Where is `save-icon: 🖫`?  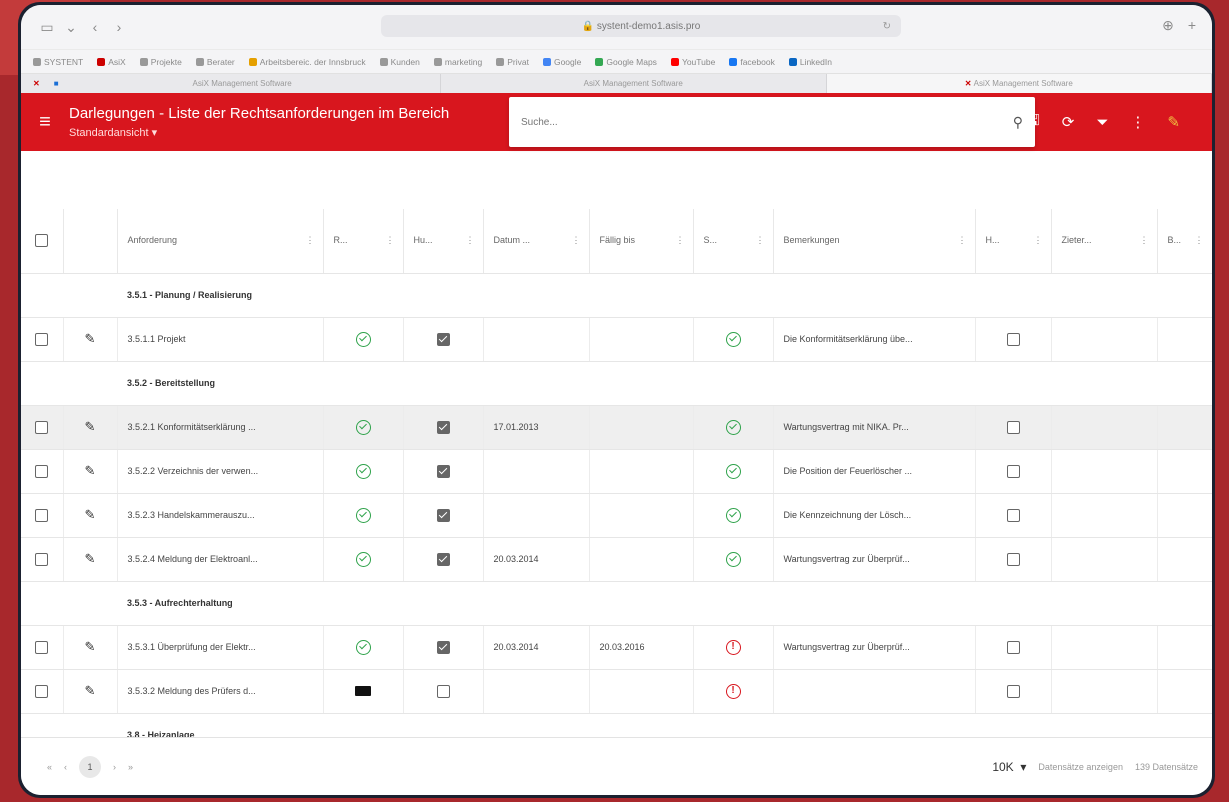 save-icon: 🖫 is located at coordinates (1033, 122).